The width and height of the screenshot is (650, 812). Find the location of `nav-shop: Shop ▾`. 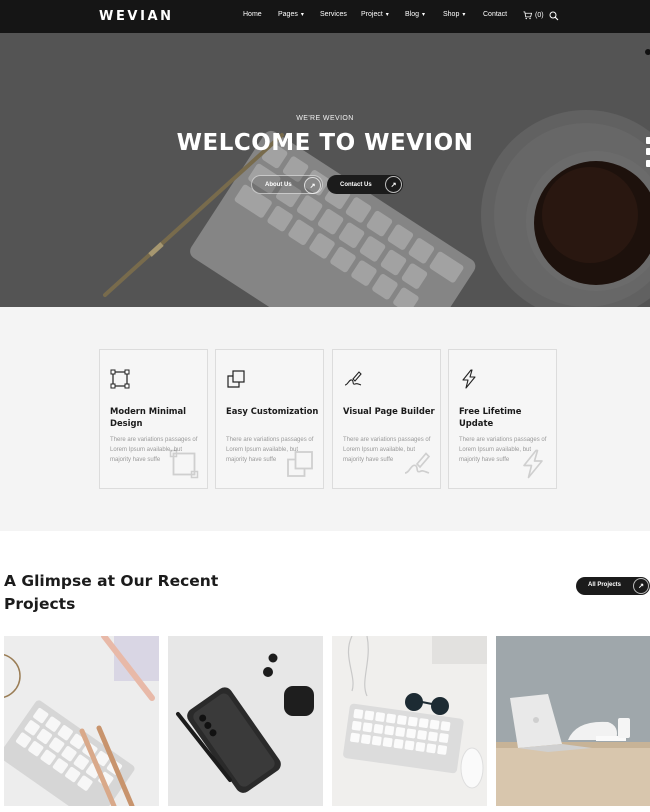

nav-shop: Shop ▾ is located at coordinates (454, 14).